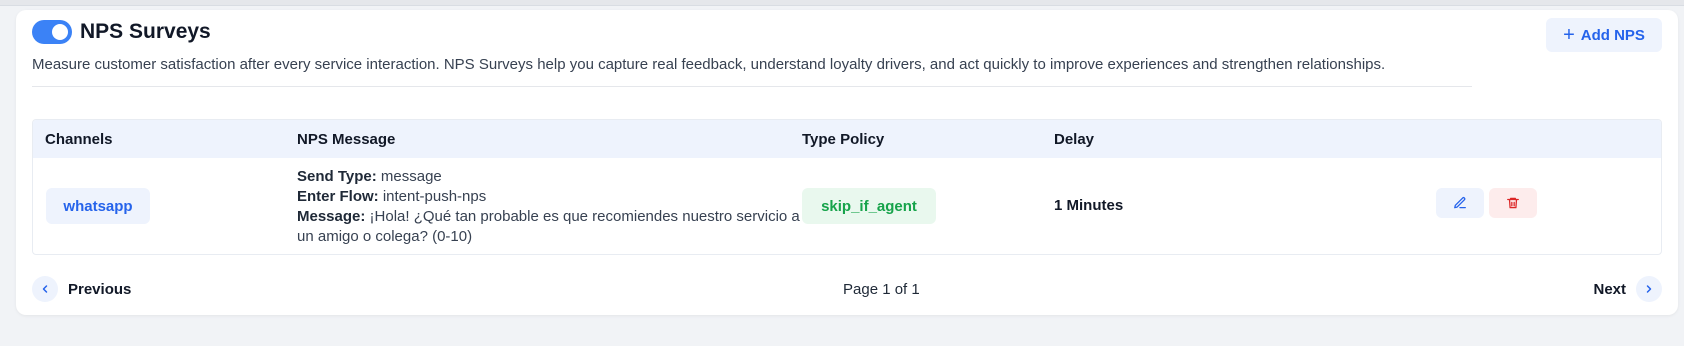 The width and height of the screenshot is (1684, 346). I want to click on column-header-type-policy: Type Policy, so click(843, 139).